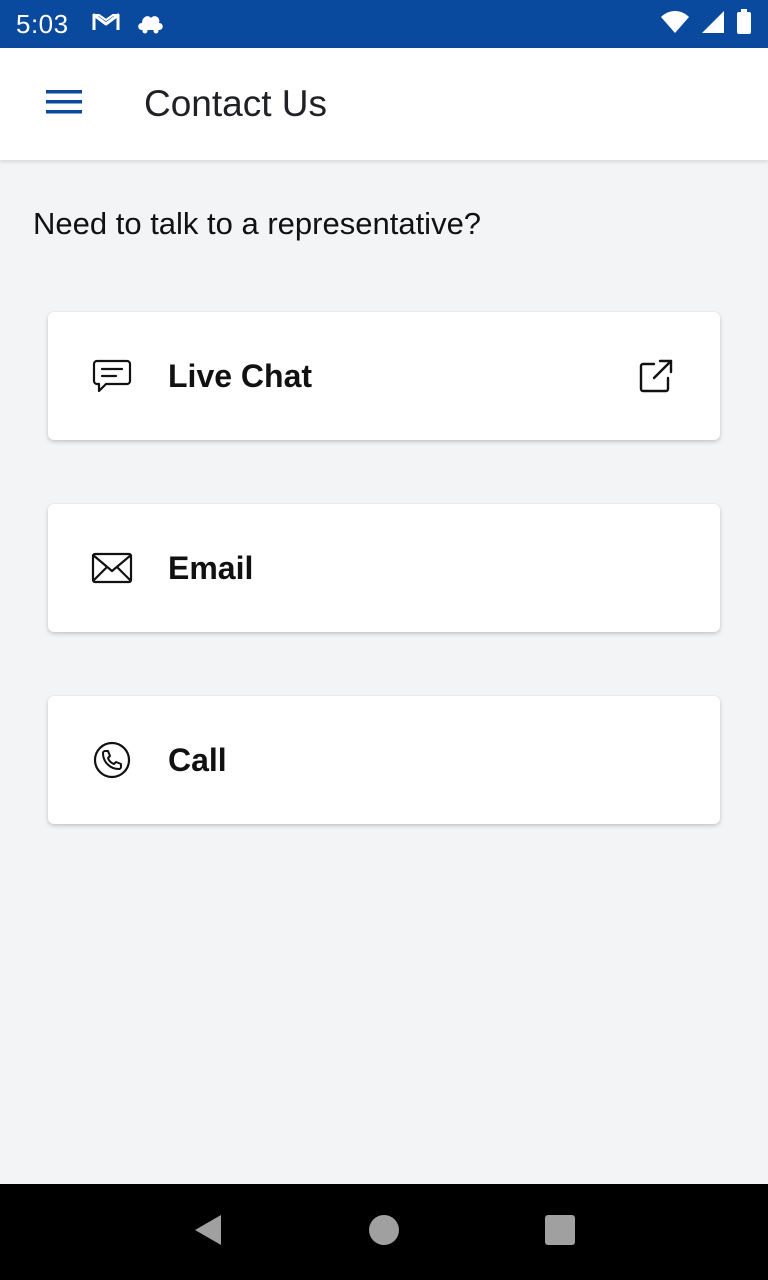 This screenshot has height=1280, width=768. What do you see at coordinates (112, 760) in the screenshot?
I see `phone-icon` at bounding box center [112, 760].